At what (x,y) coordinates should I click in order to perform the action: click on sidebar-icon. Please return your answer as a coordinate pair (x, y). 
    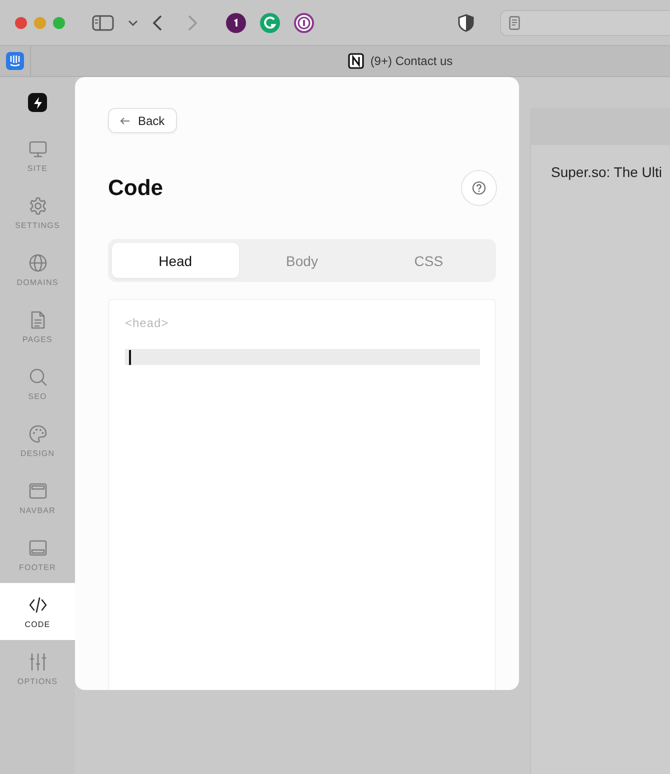
    Looking at the image, I should click on (103, 22).